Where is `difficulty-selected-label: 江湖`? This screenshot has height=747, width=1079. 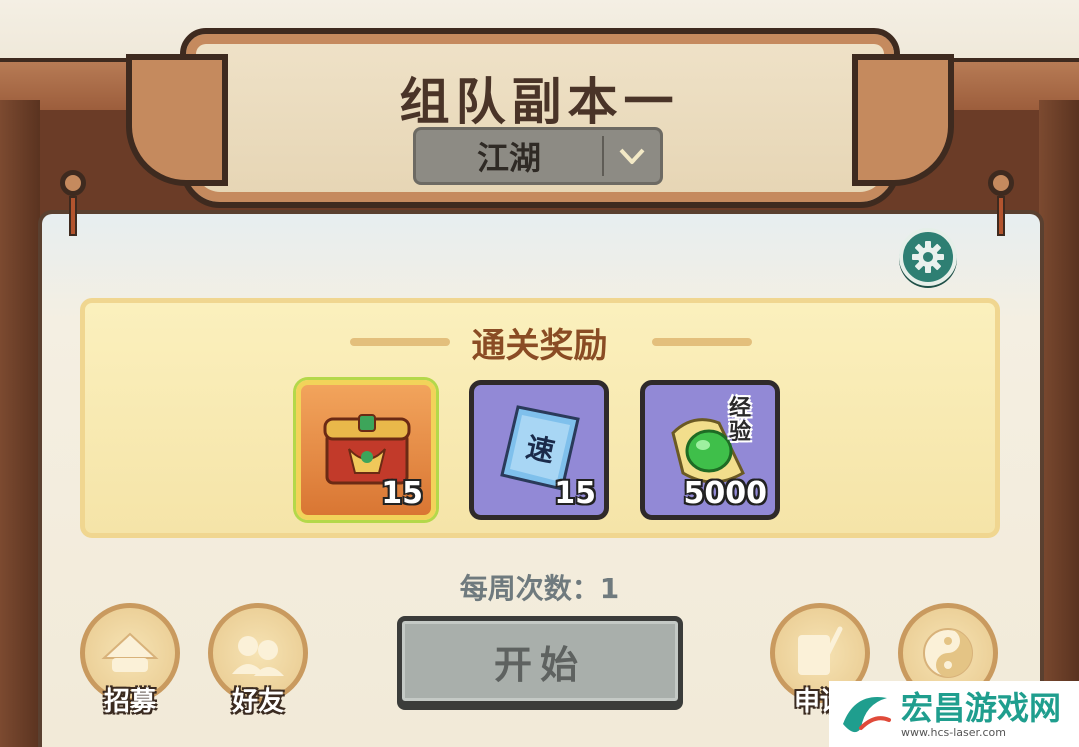 difficulty-selected-label: 江湖 is located at coordinates (508, 158).